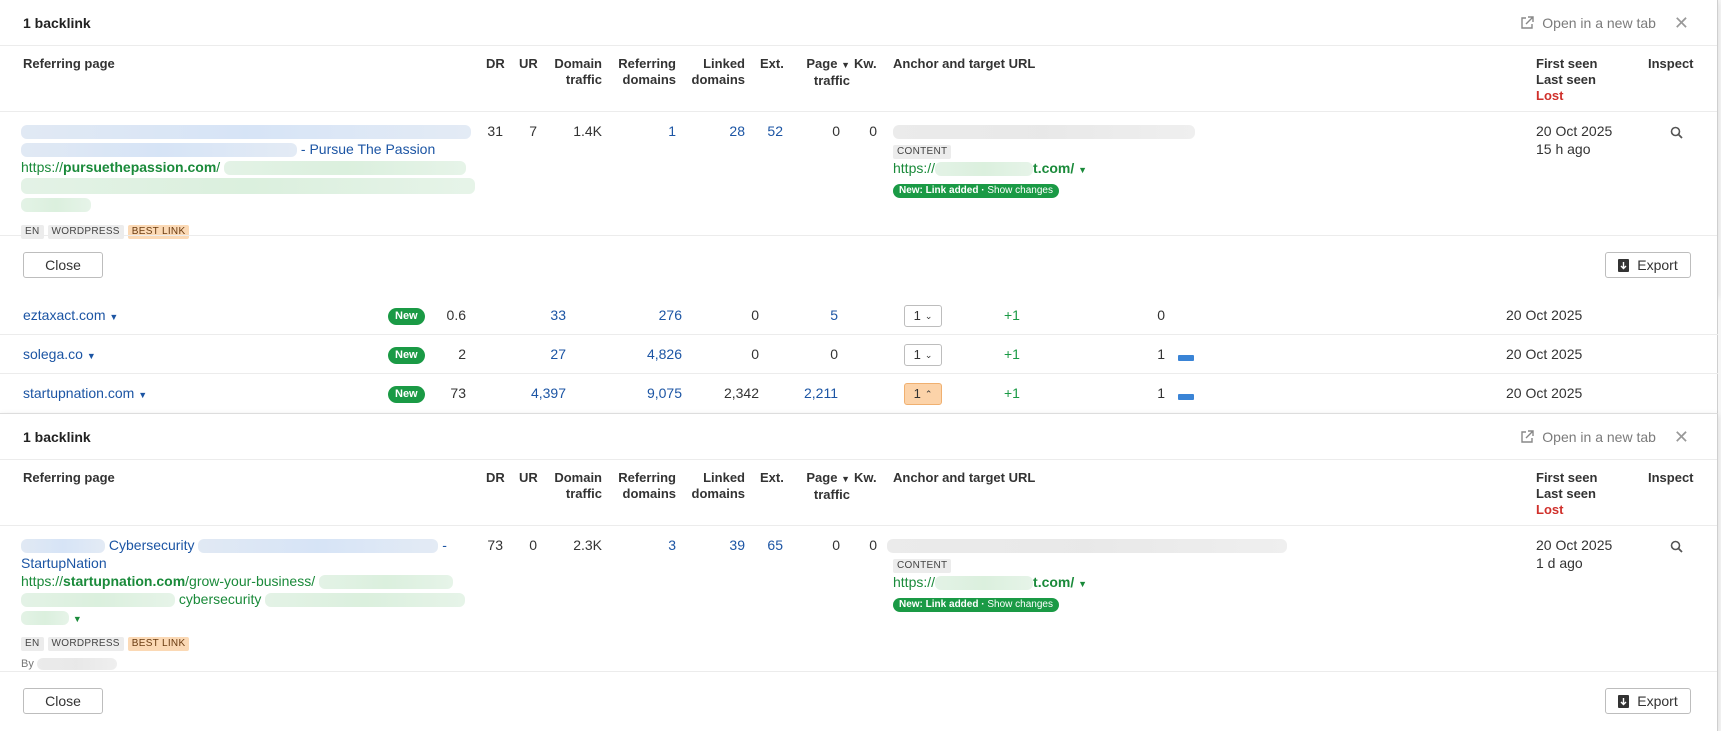 The width and height of the screenshot is (1721, 731). Describe the element at coordinates (730, 545) in the screenshot. I see `linked-domains-value: 39` at that location.